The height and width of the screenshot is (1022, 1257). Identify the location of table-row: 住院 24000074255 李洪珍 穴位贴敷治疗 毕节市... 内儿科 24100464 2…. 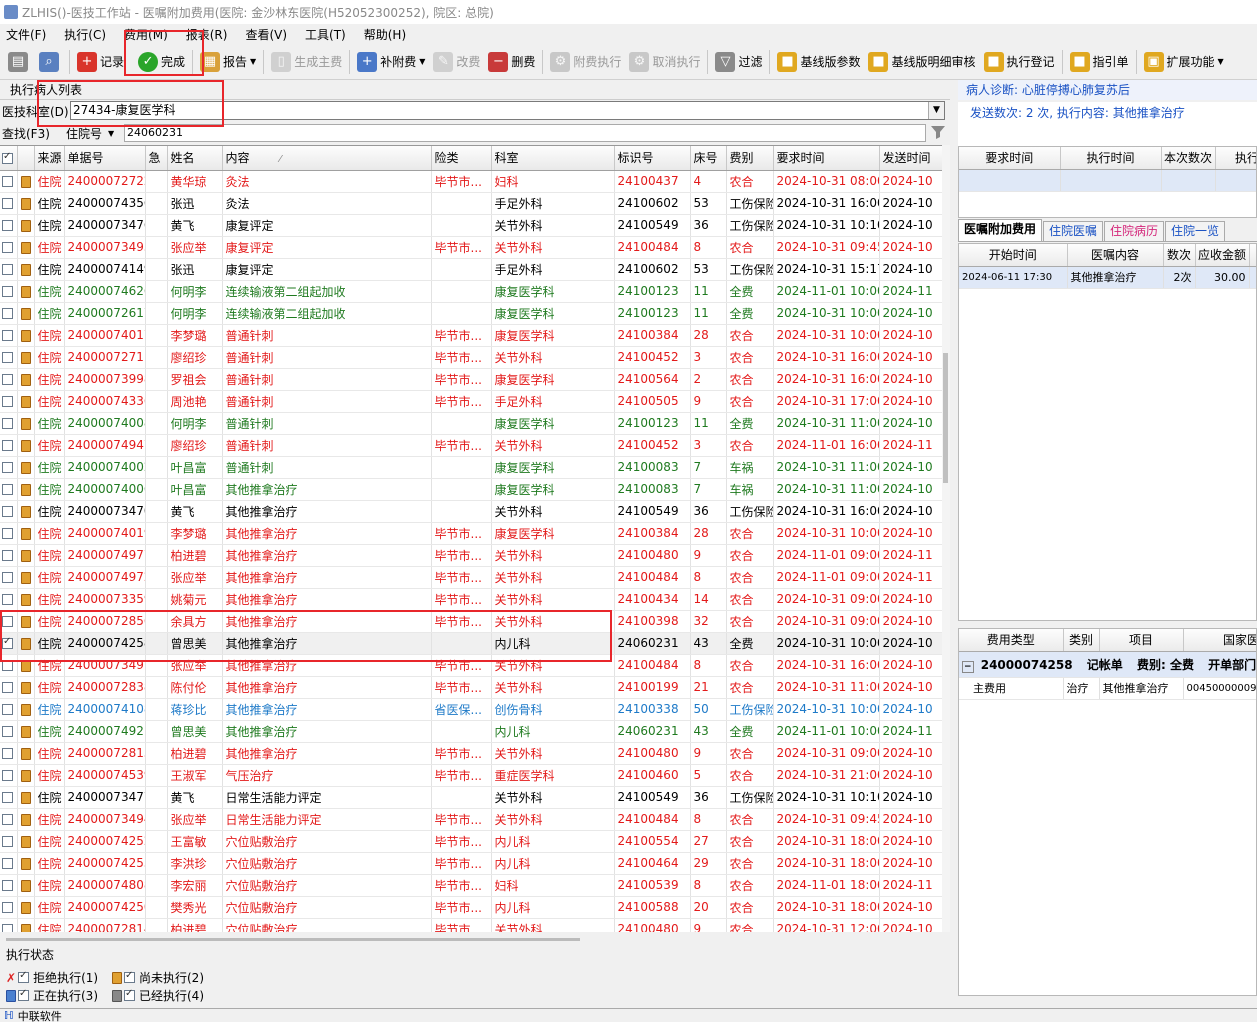
(471, 863).